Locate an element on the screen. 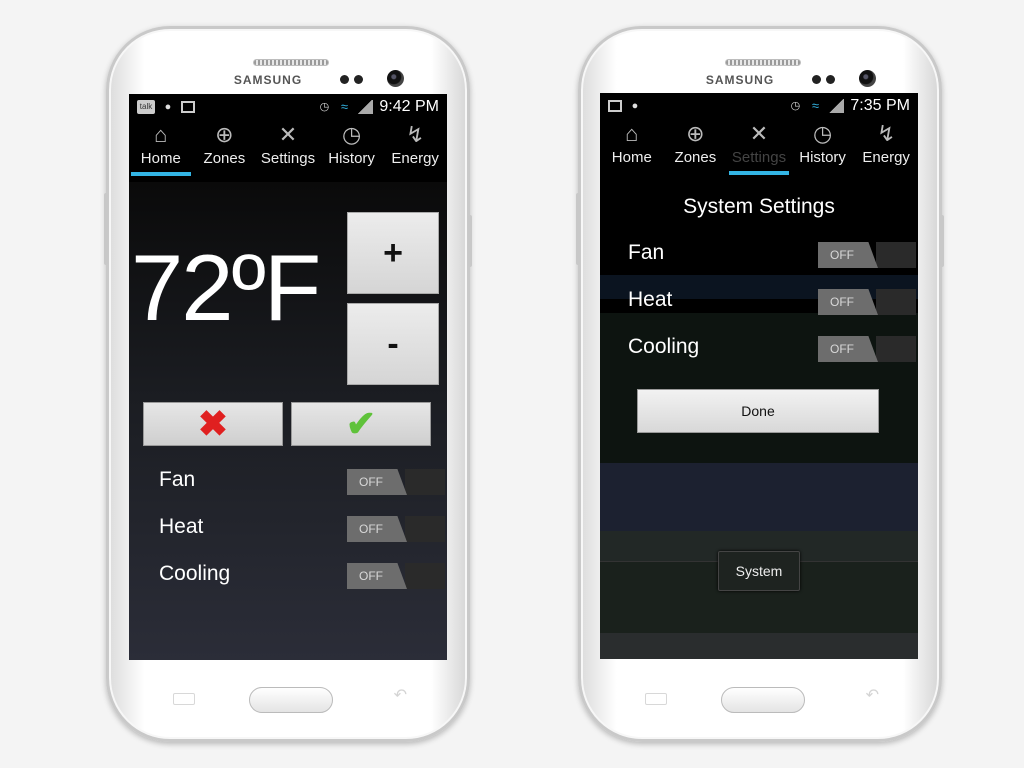  home-icon: ⌂ is located at coordinates (161, 134).